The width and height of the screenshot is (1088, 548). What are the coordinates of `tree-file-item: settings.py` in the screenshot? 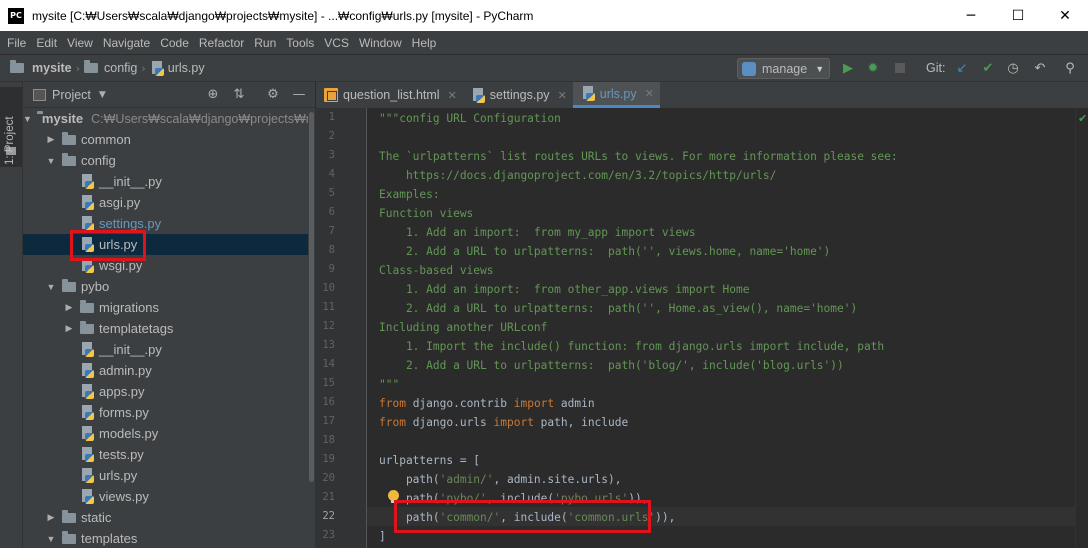 It's located at (165, 223).